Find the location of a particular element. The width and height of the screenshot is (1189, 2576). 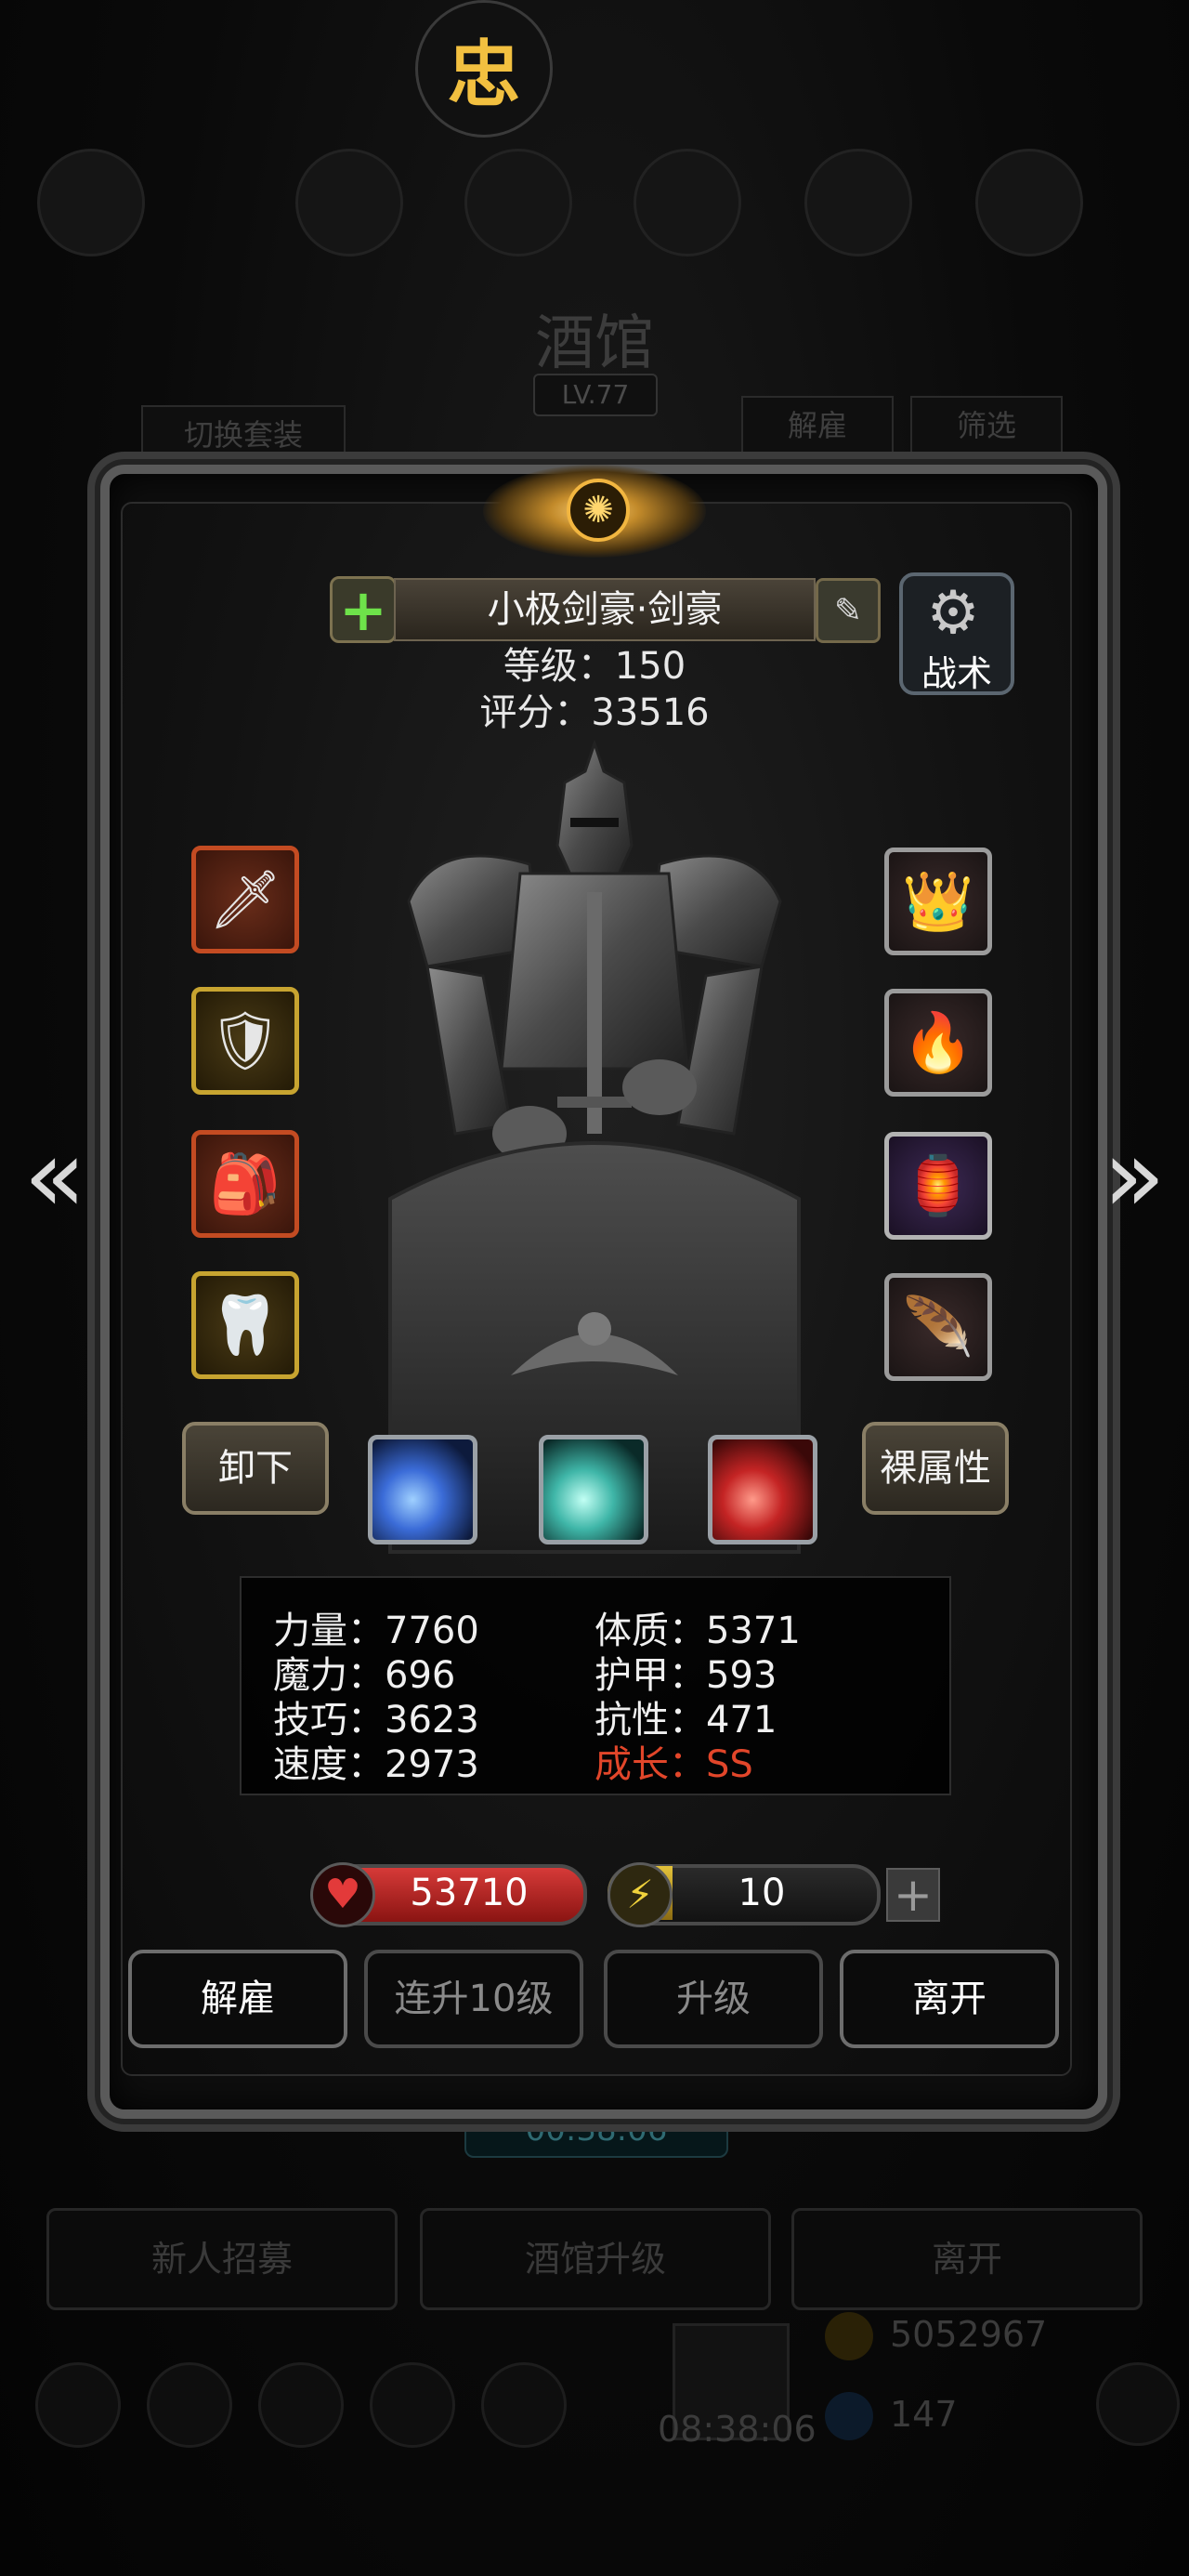

bg-gold-amount: 5052967 is located at coordinates (969, 2334).